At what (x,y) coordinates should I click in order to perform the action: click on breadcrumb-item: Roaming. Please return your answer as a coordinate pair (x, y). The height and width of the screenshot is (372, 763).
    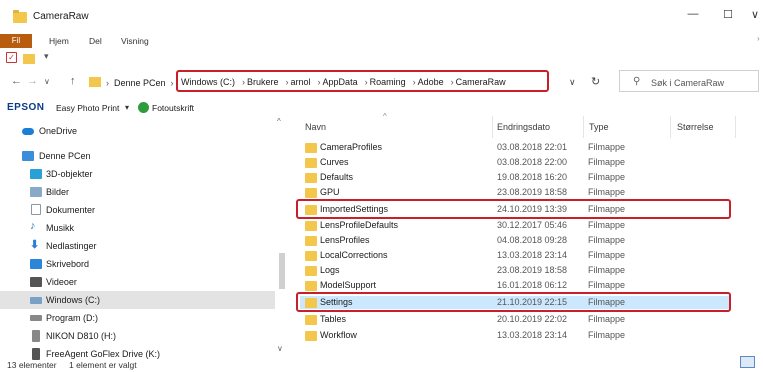
    Looking at the image, I should click on (388, 82).